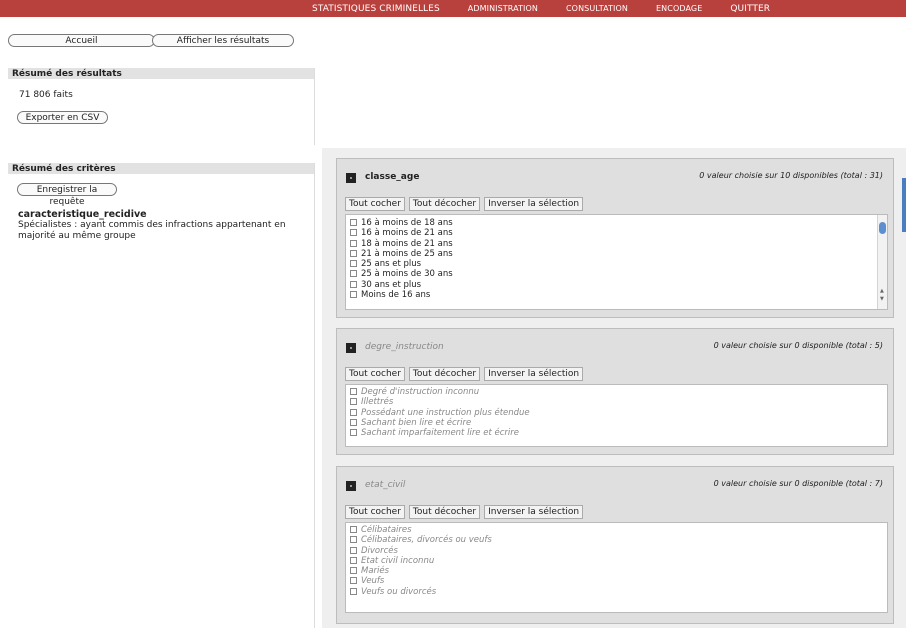 The image size is (906, 628). What do you see at coordinates (391, 284) in the screenshot?
I see `list-item-label: 30 ans et plus` at bounding box center [391, 284].